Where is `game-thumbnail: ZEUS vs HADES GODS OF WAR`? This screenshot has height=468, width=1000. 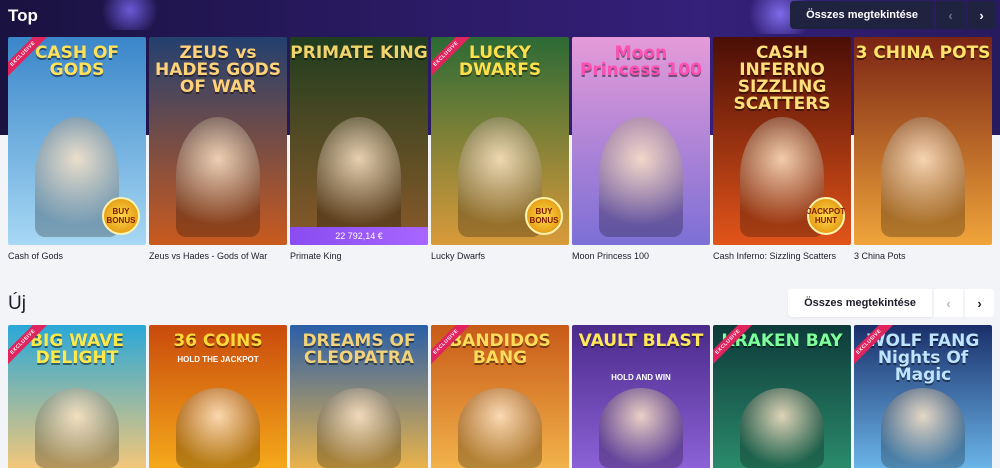 game-thumbnail: ZEUS vs HADES GODS OF WAR is located at coordinates (218, 141).